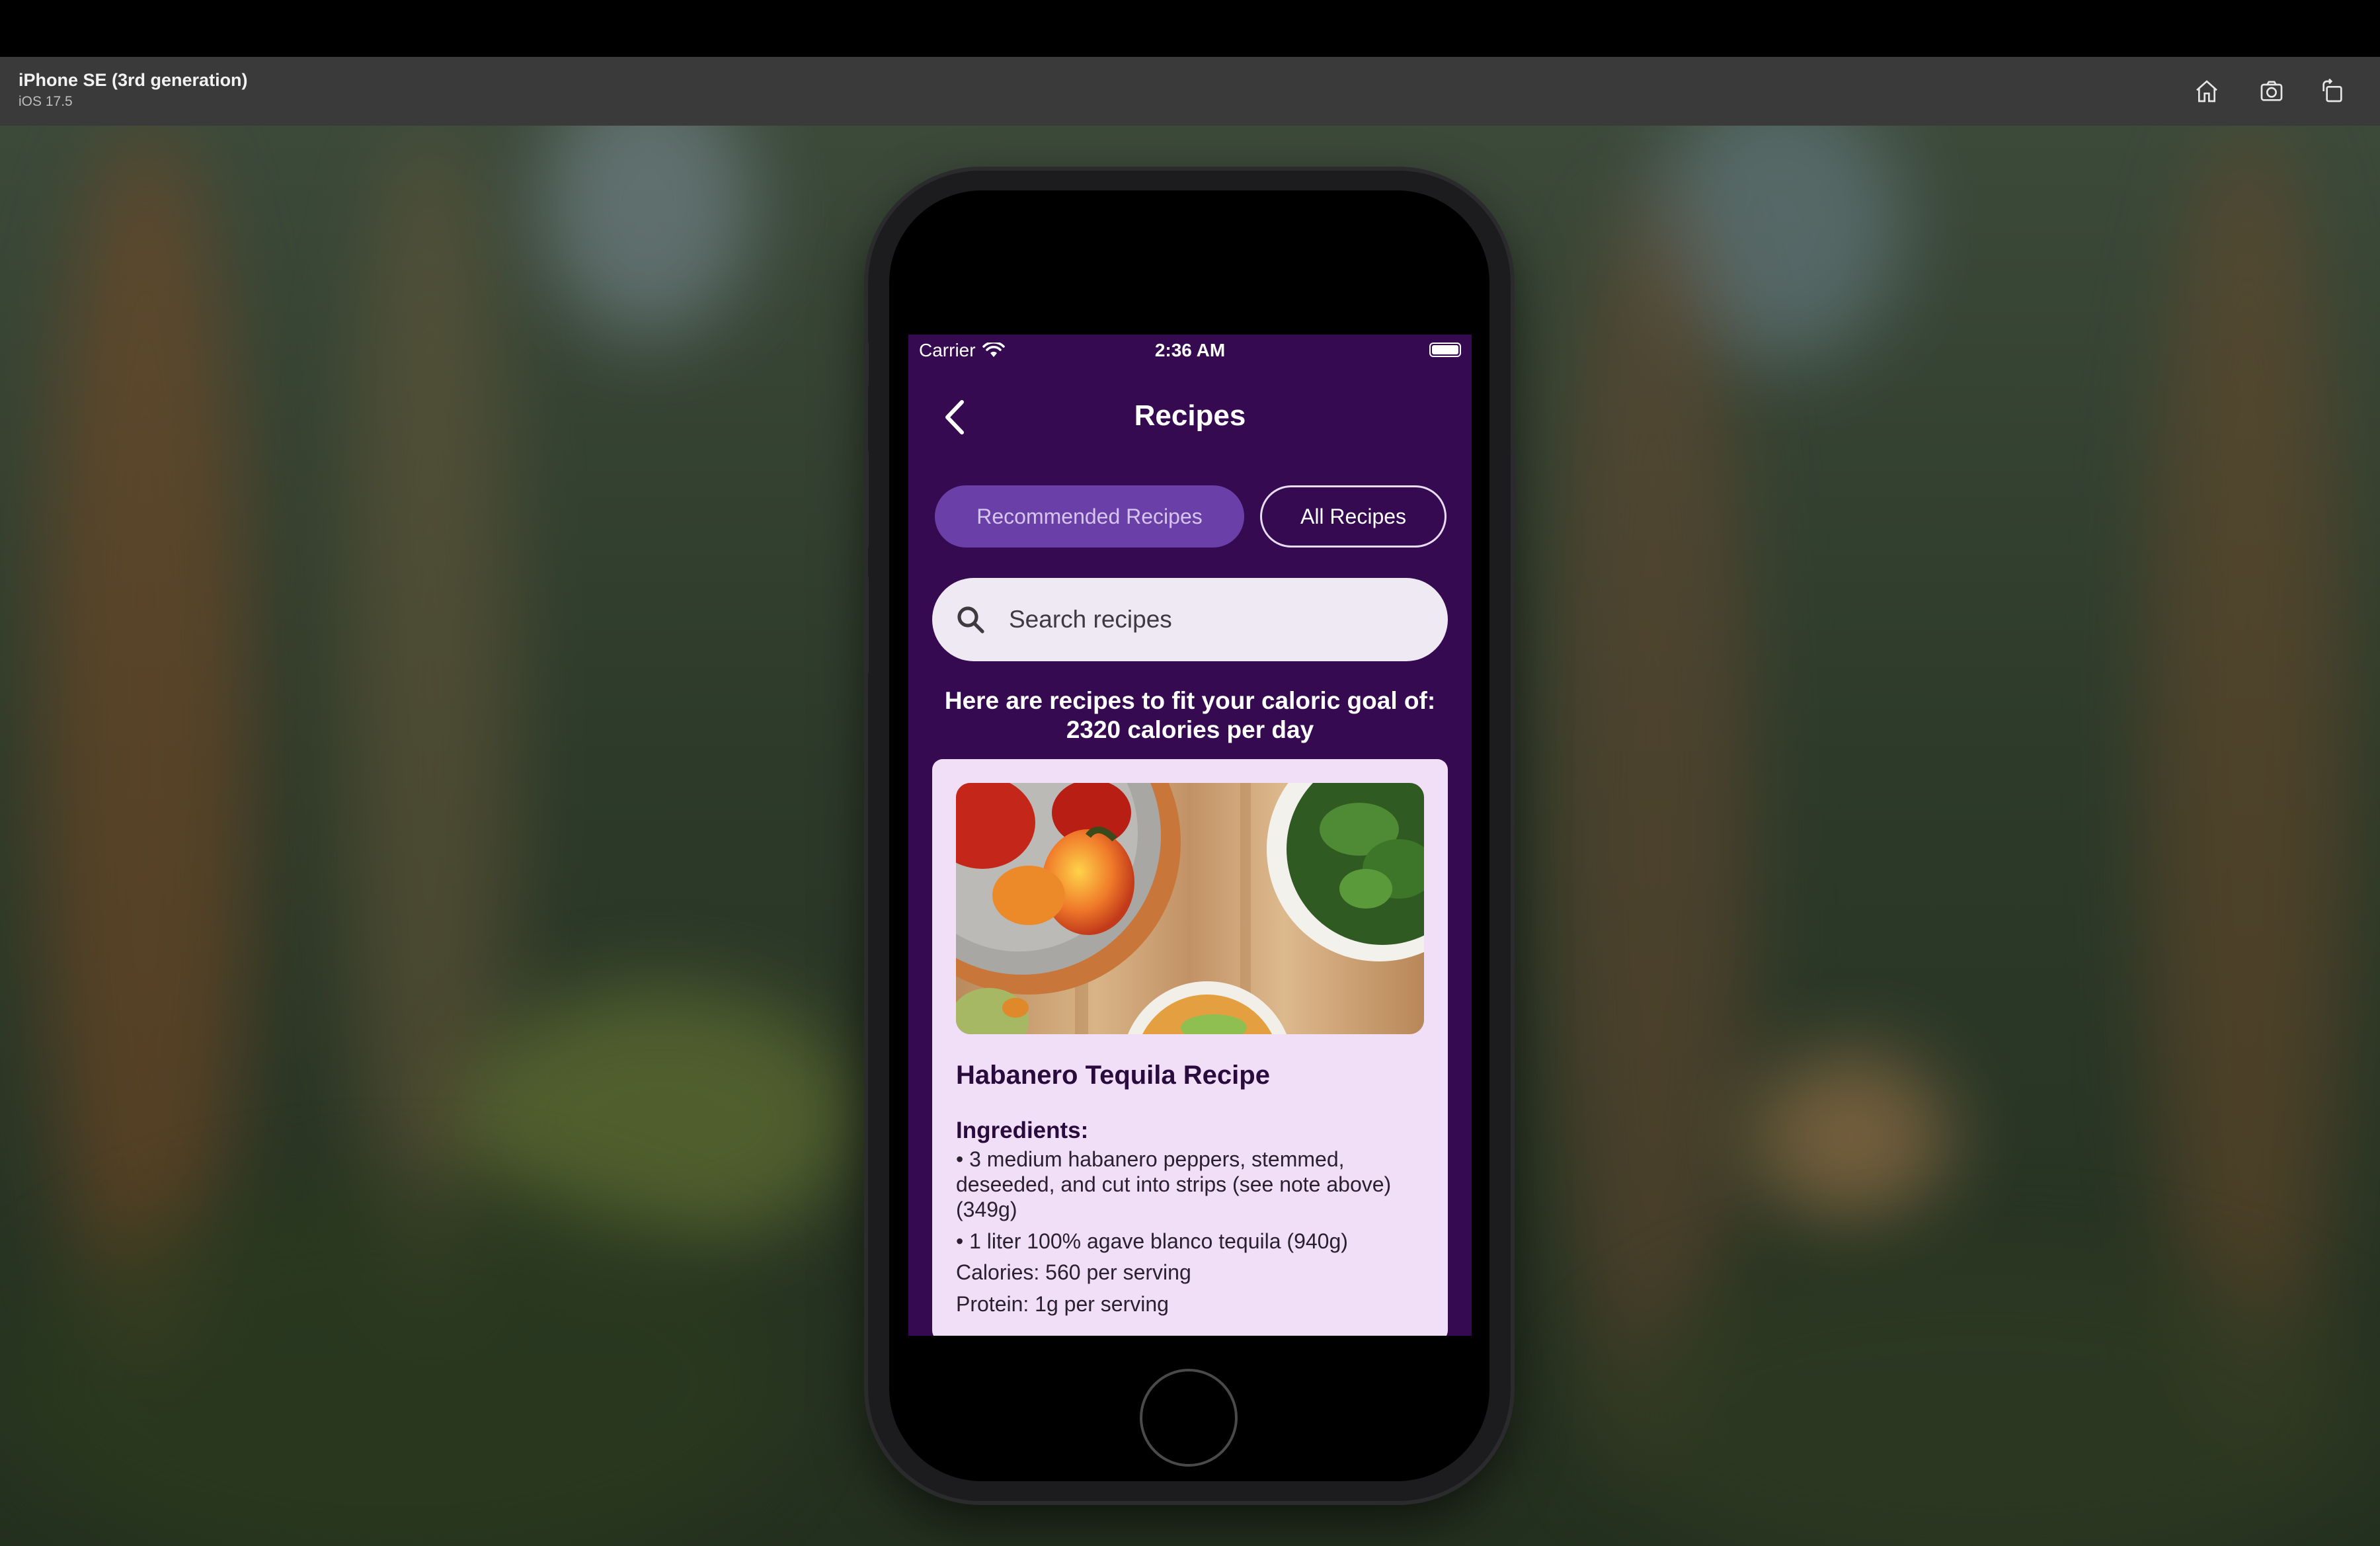  I want to click on home-icon, so click(2207, 91).